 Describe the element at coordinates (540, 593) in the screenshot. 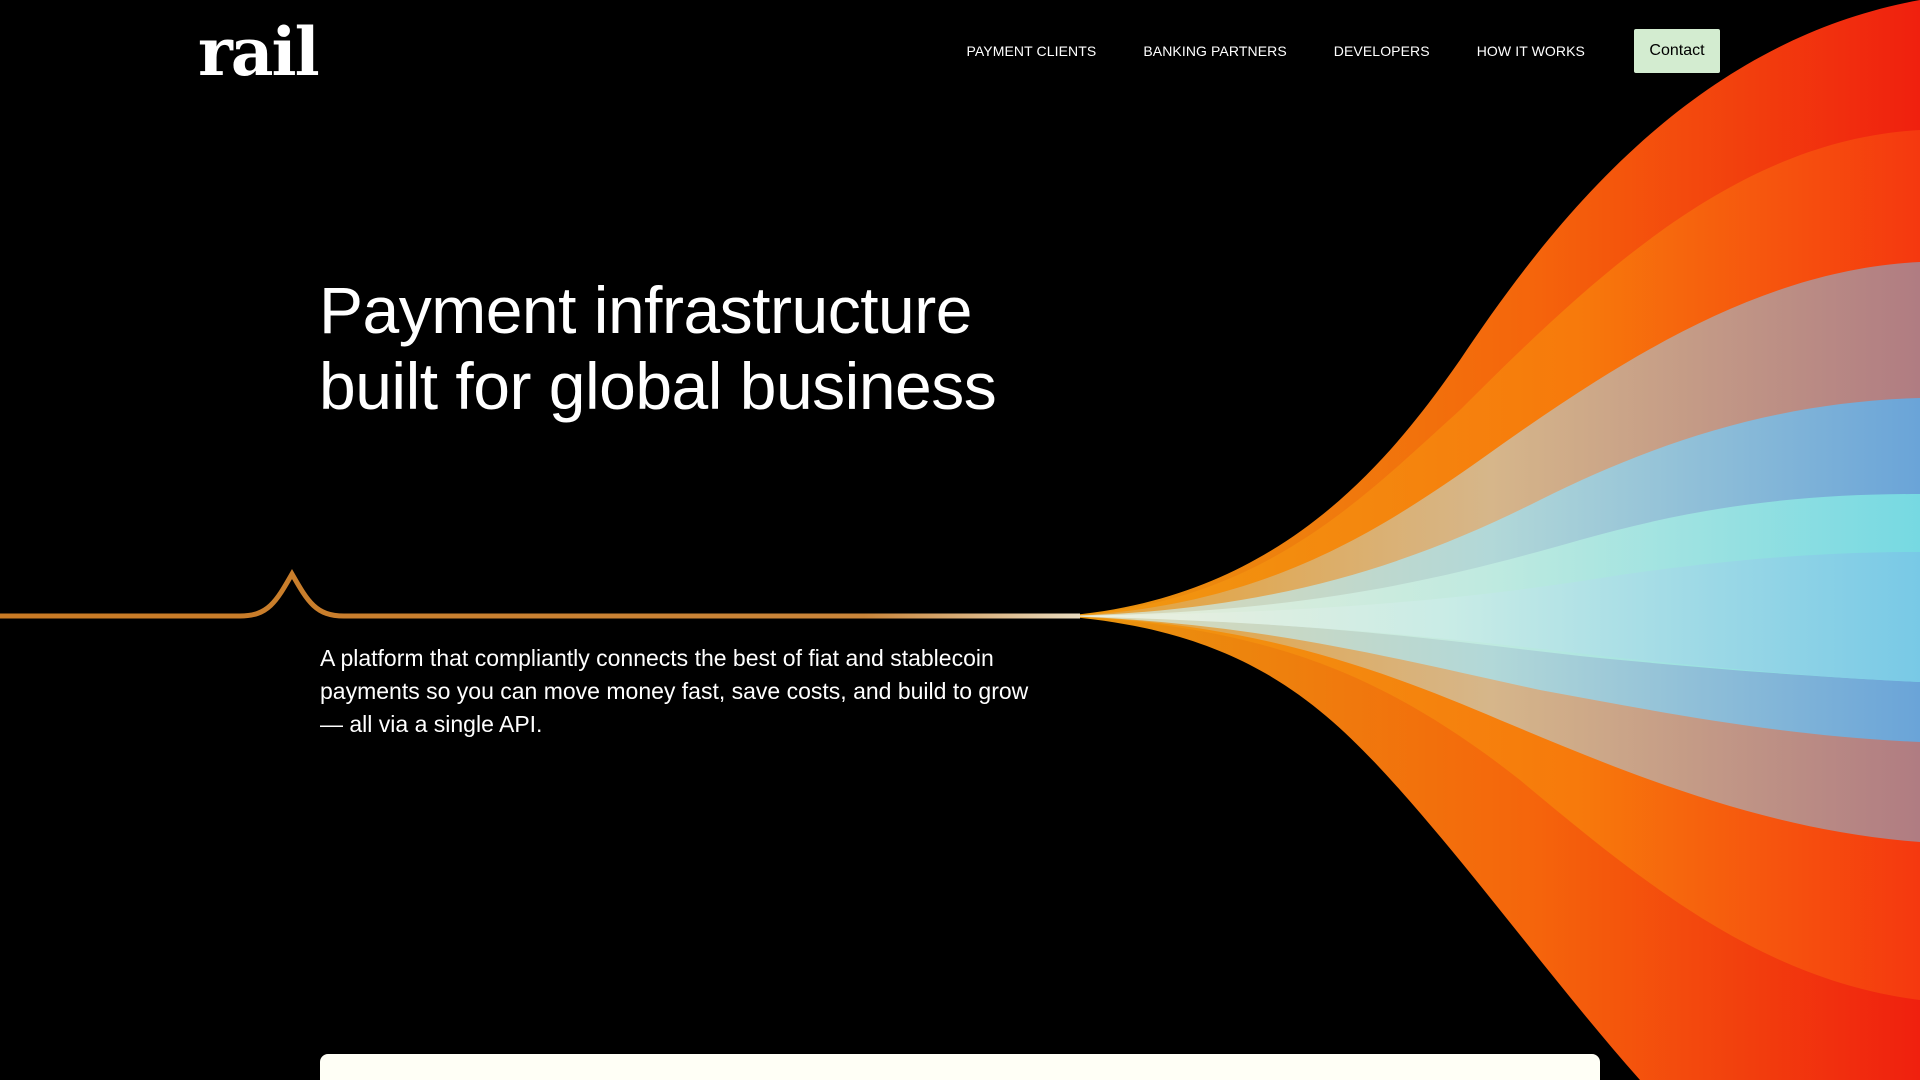

I see `rail-line` at that location.